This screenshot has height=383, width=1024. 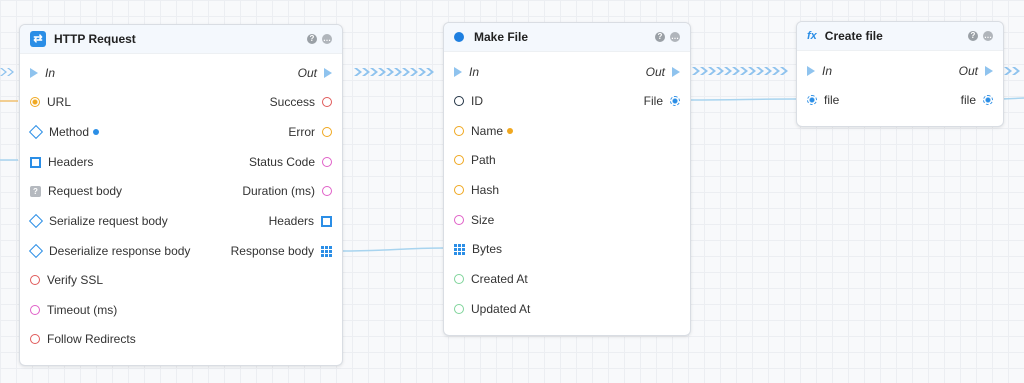 I want to click on pin-file-in: file, so click(x=826, y=100).